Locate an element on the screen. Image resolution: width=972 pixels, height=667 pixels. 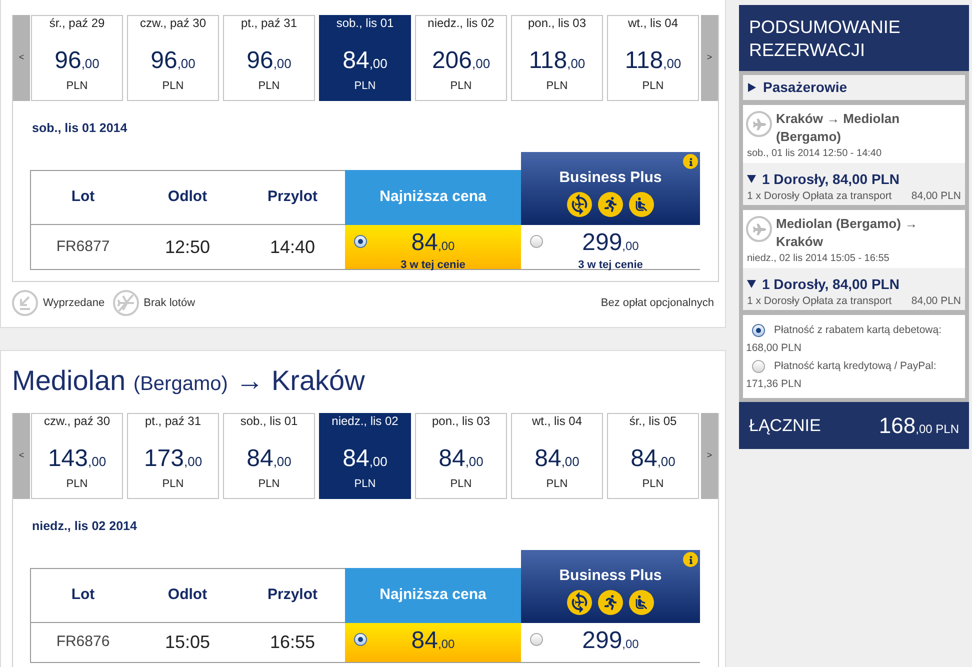
date-tile: pon., lis 03 118,00 PLN is located at coordinates (557, 58).